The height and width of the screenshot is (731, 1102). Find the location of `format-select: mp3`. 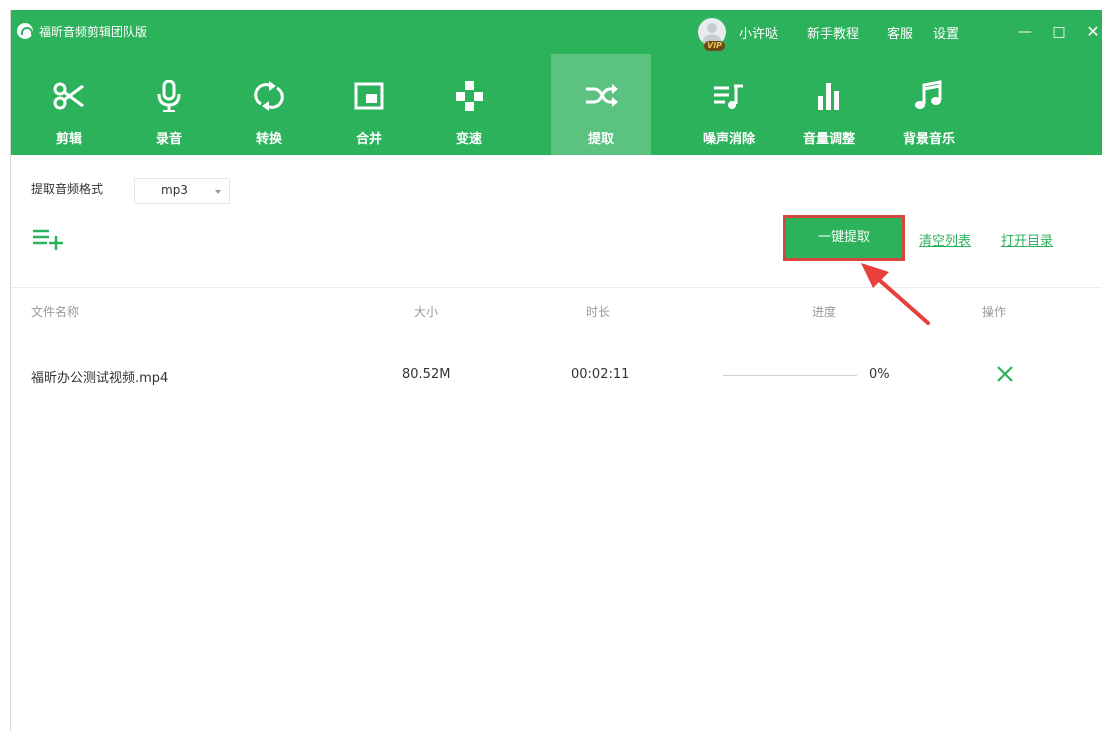

format-select: mp3 is located at coordinates (182, 191).